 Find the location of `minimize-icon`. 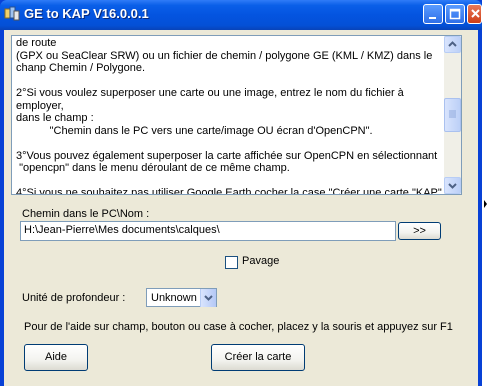

minimize-icon is located at coordinates (432, 18).